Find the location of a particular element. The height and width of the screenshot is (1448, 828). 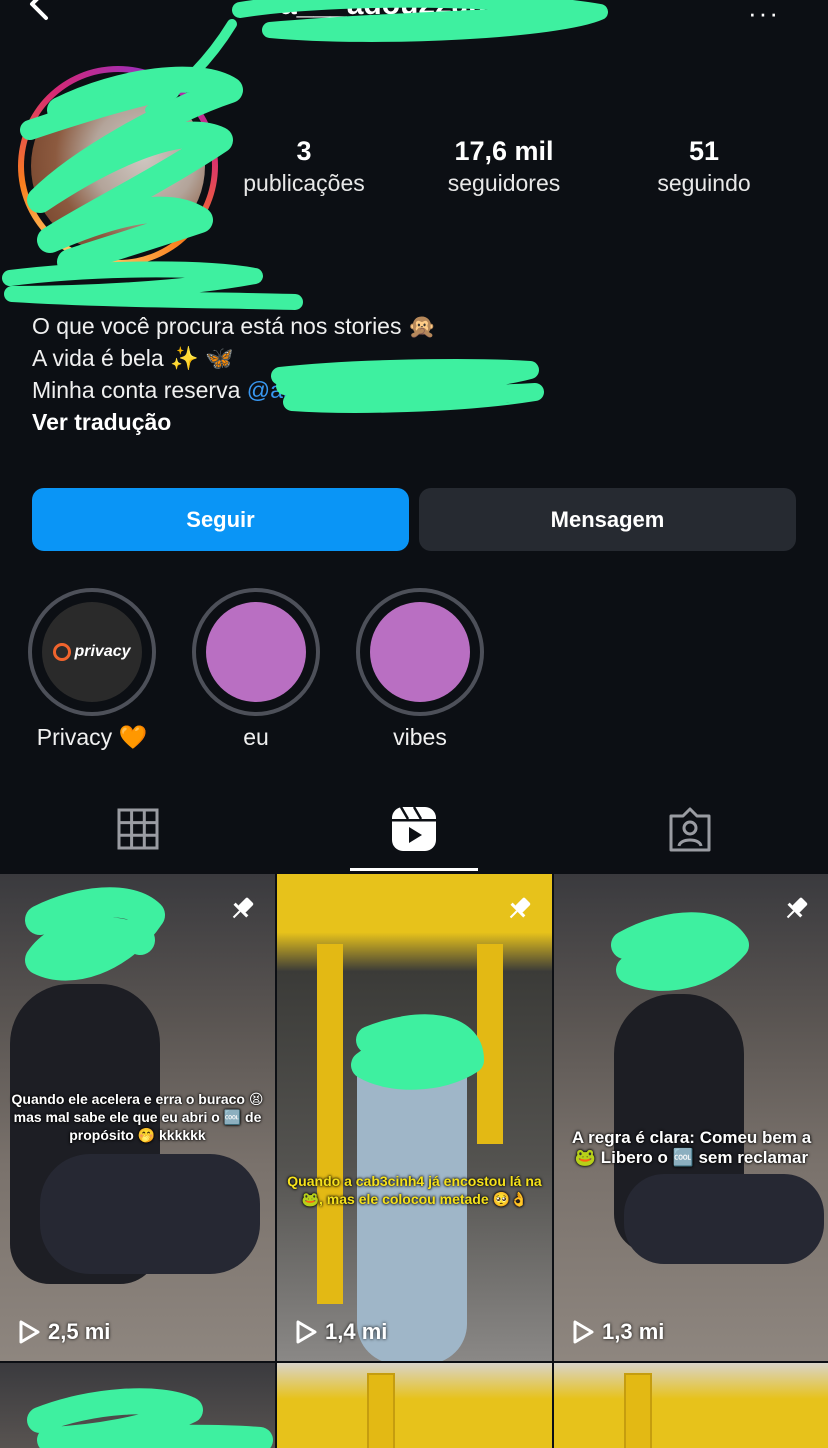

avatar is located at coordinates (118, 166).